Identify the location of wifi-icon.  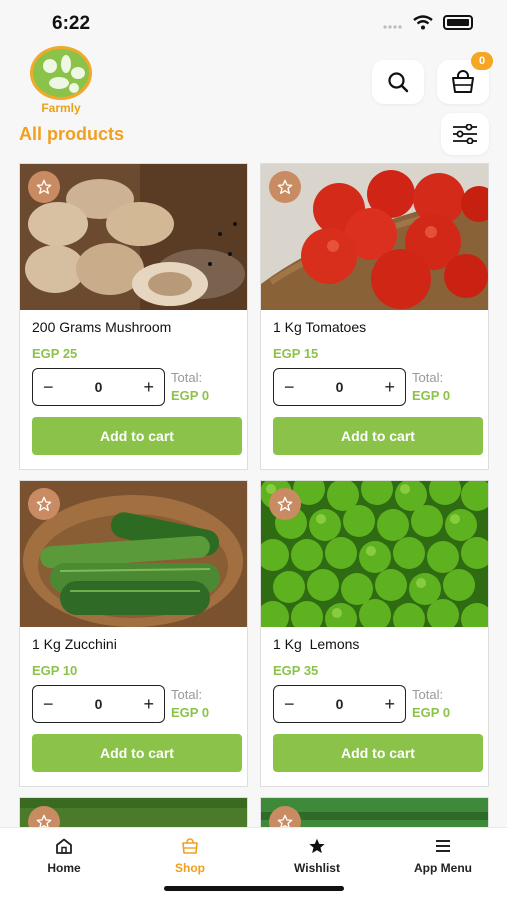
(423, 22).